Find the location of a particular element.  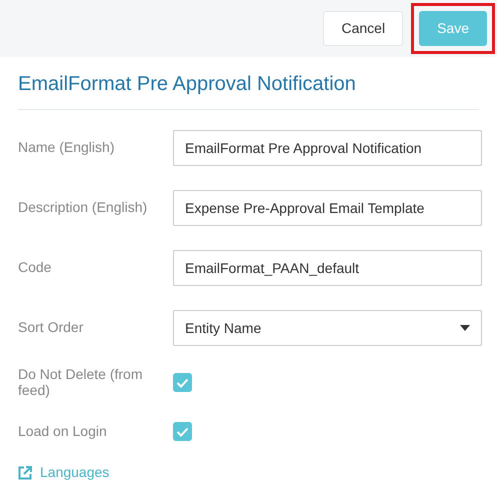

caret-icon is located at coordinates (465, 328).